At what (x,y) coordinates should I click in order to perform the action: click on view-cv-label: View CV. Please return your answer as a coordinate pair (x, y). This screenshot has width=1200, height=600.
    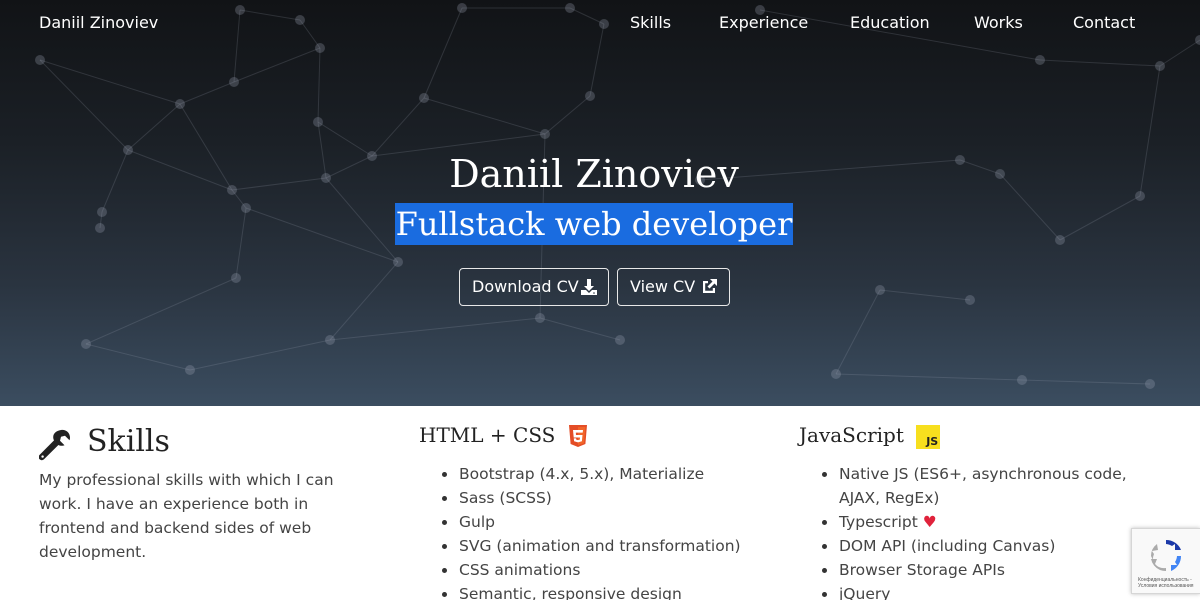
    Looking at the image, I should click on (663, 286).